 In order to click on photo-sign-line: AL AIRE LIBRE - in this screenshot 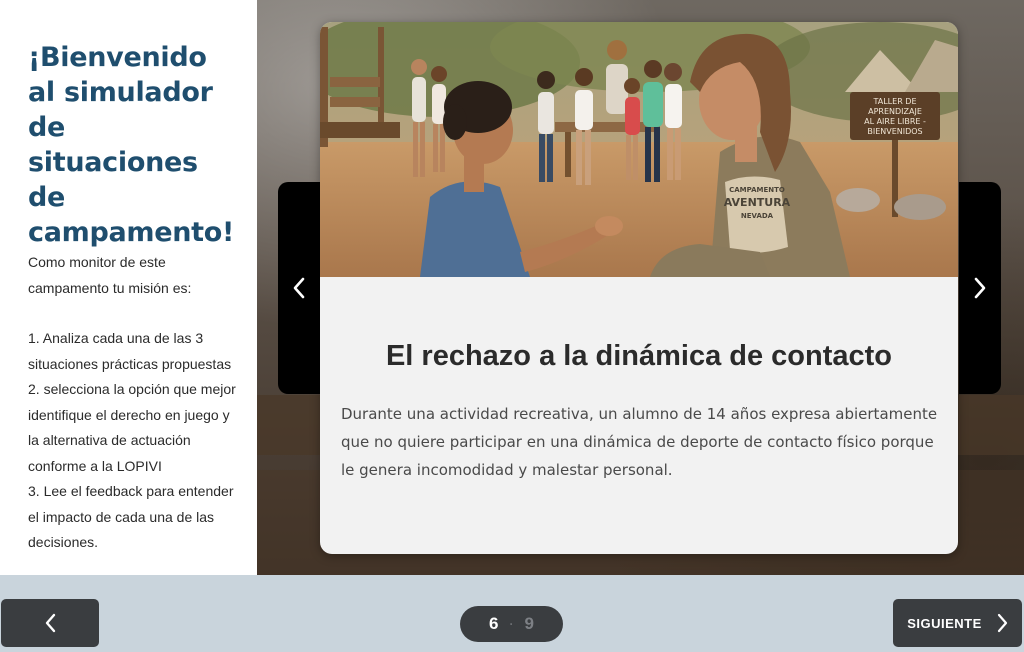, I will do `click(895, 121)`.